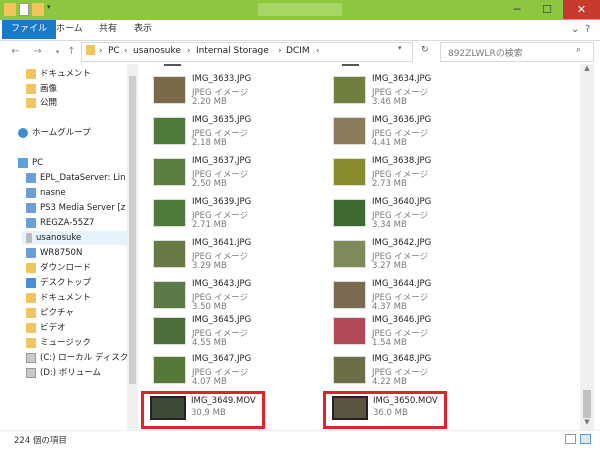 The height and width of the screenshot is (452, 600). What do you see at coordinates (80, 223) in the screenshot?
I see `nav-item-regza: REGZA-55Z7` at bounding box center [80, 223].